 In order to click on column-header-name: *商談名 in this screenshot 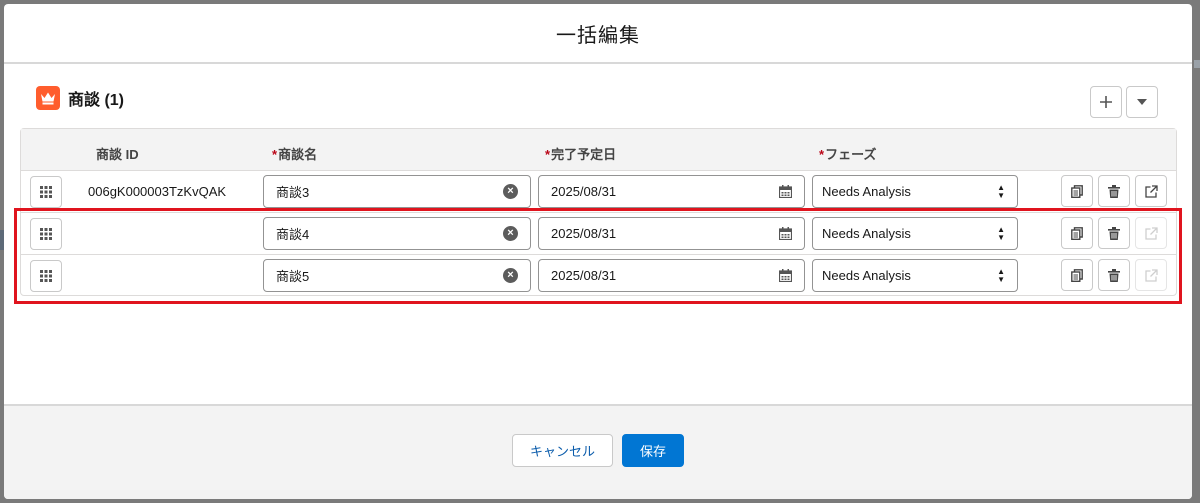, I will do `click(295, 154)`.